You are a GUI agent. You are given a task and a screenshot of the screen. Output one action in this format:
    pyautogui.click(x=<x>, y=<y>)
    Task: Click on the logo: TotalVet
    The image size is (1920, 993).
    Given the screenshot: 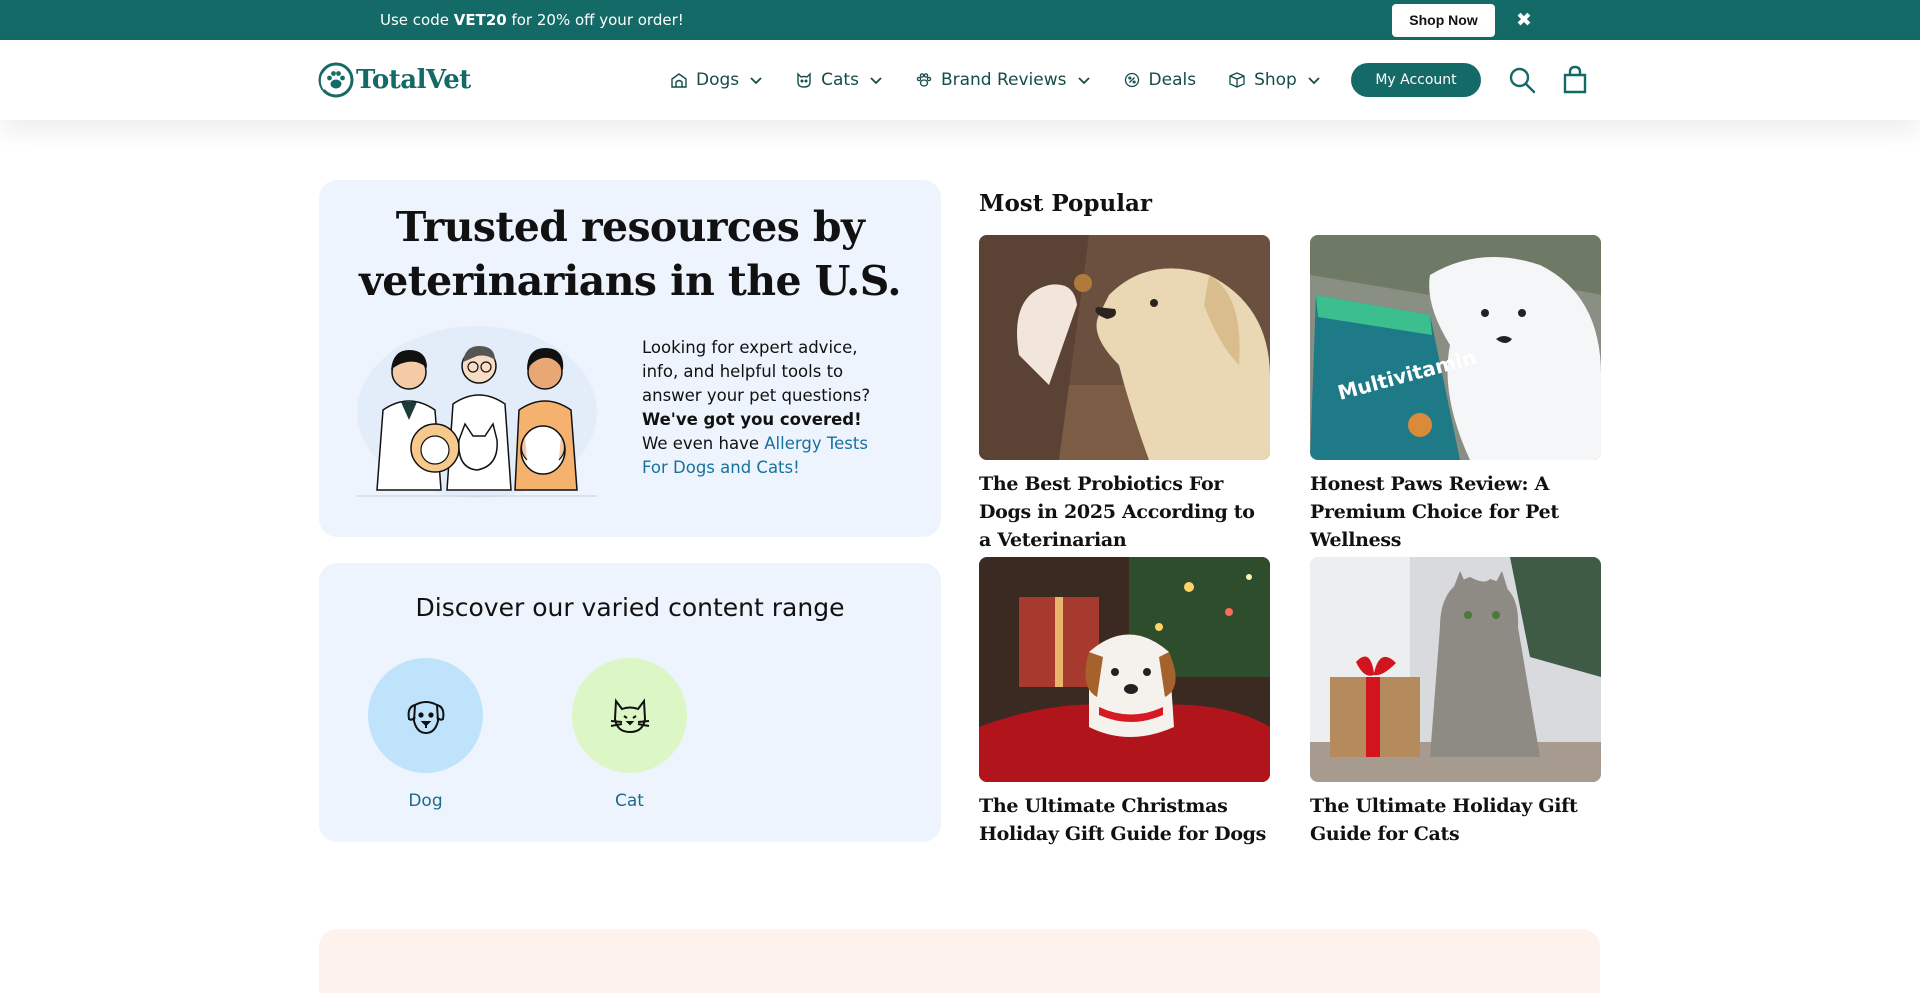 What is the action you would take?
    pyautogui.click(x=394, y=80)
    